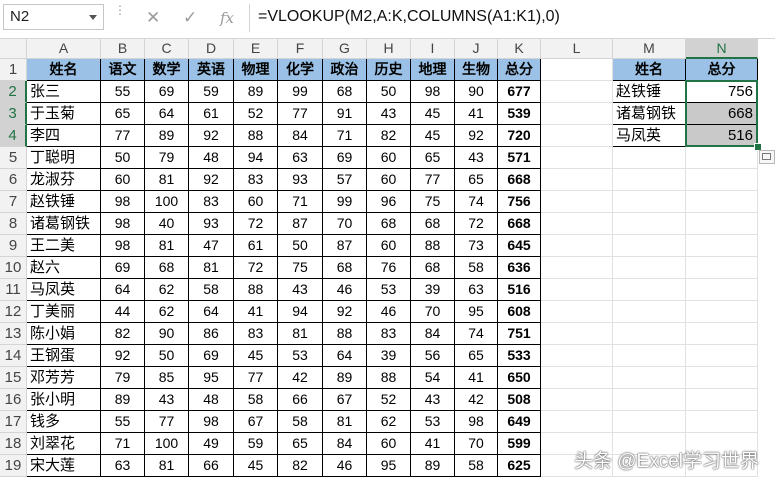 The height and width of the screenshot is (485, 775). I want to click on score-cell: 60, so click(389, 246).